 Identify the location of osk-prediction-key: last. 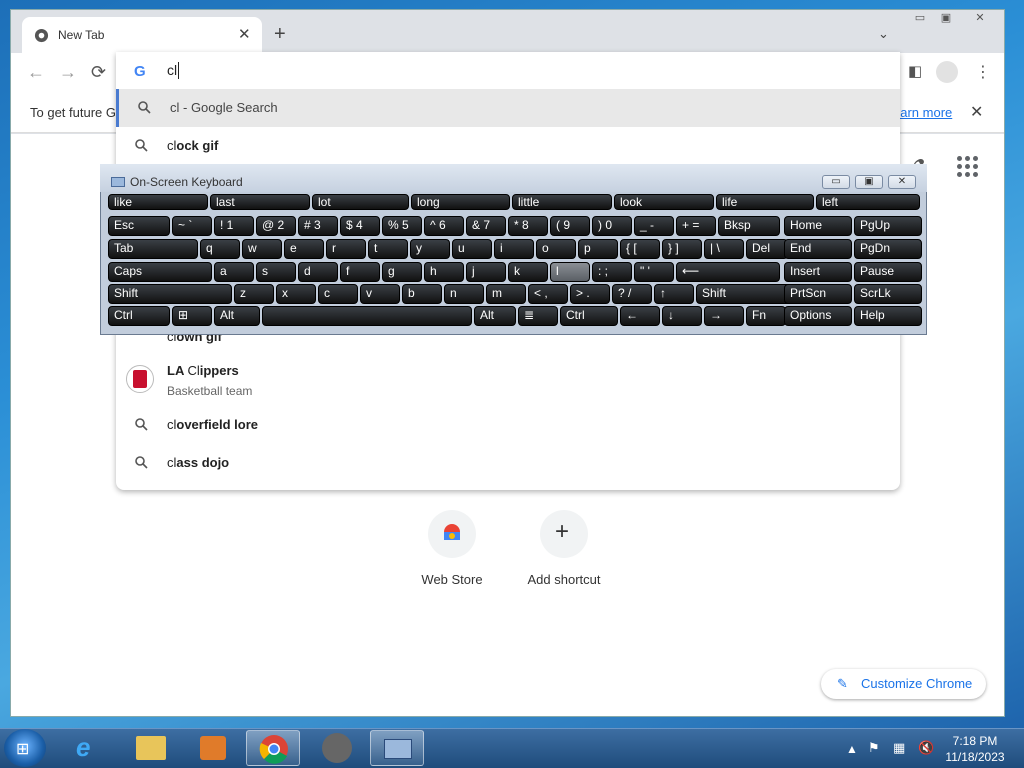
(260, 202).